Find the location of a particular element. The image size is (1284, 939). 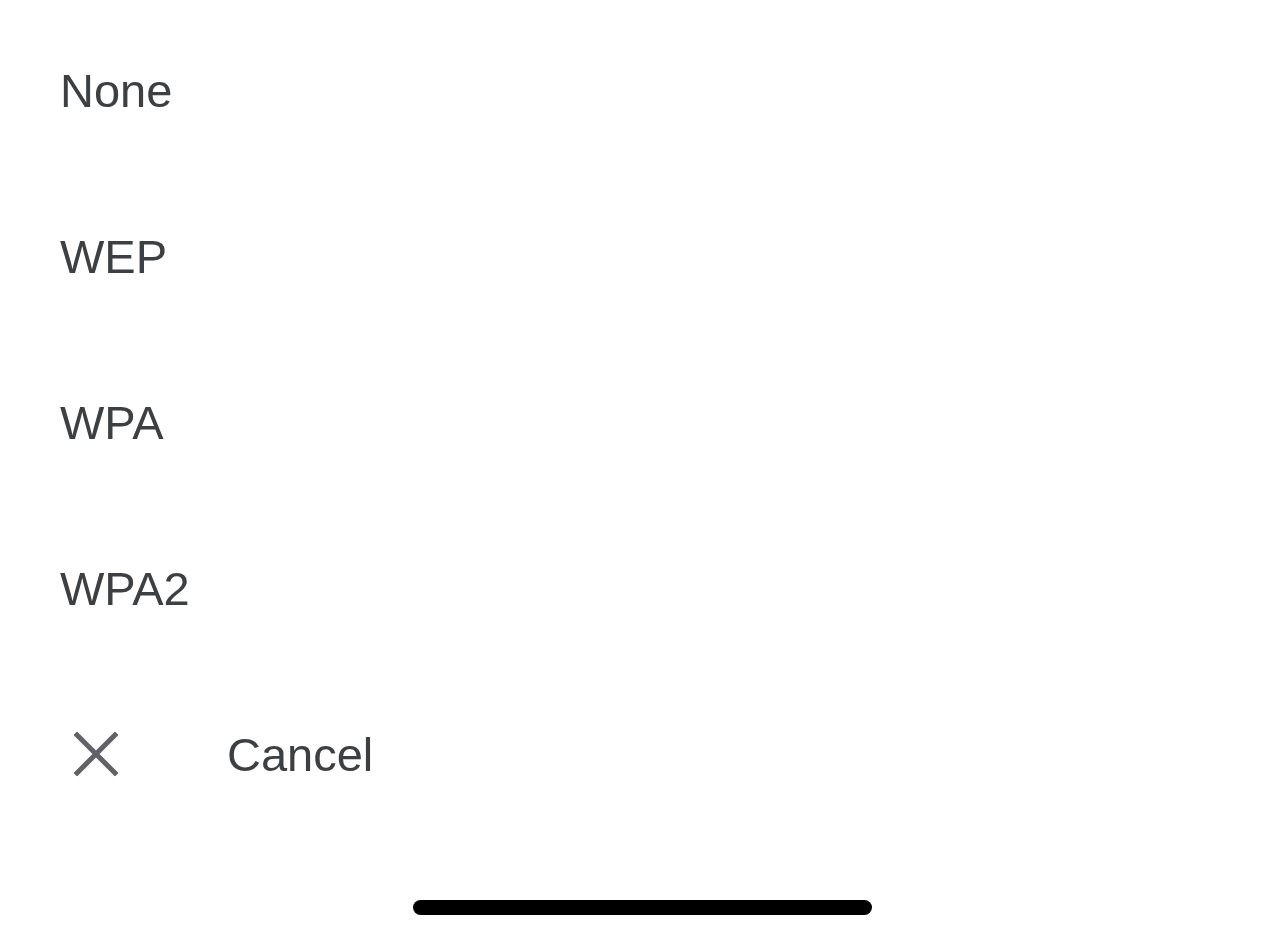

menu-option: WEP is located at coordinates (114, 256).